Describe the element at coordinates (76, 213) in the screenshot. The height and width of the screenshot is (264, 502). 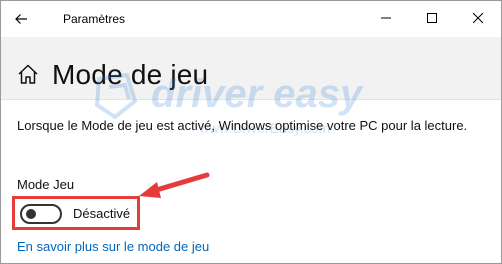
I see `annotation-highlight-box` at that location.